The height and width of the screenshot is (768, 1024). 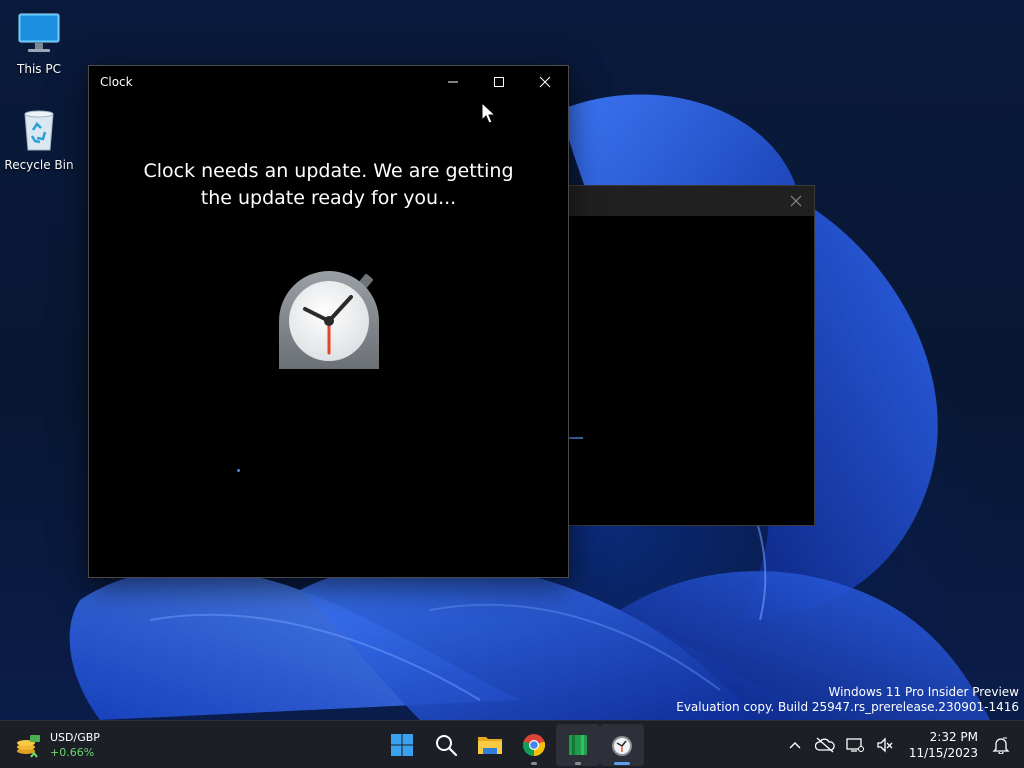 I want to click on network-button, so click(x=855, y=745).